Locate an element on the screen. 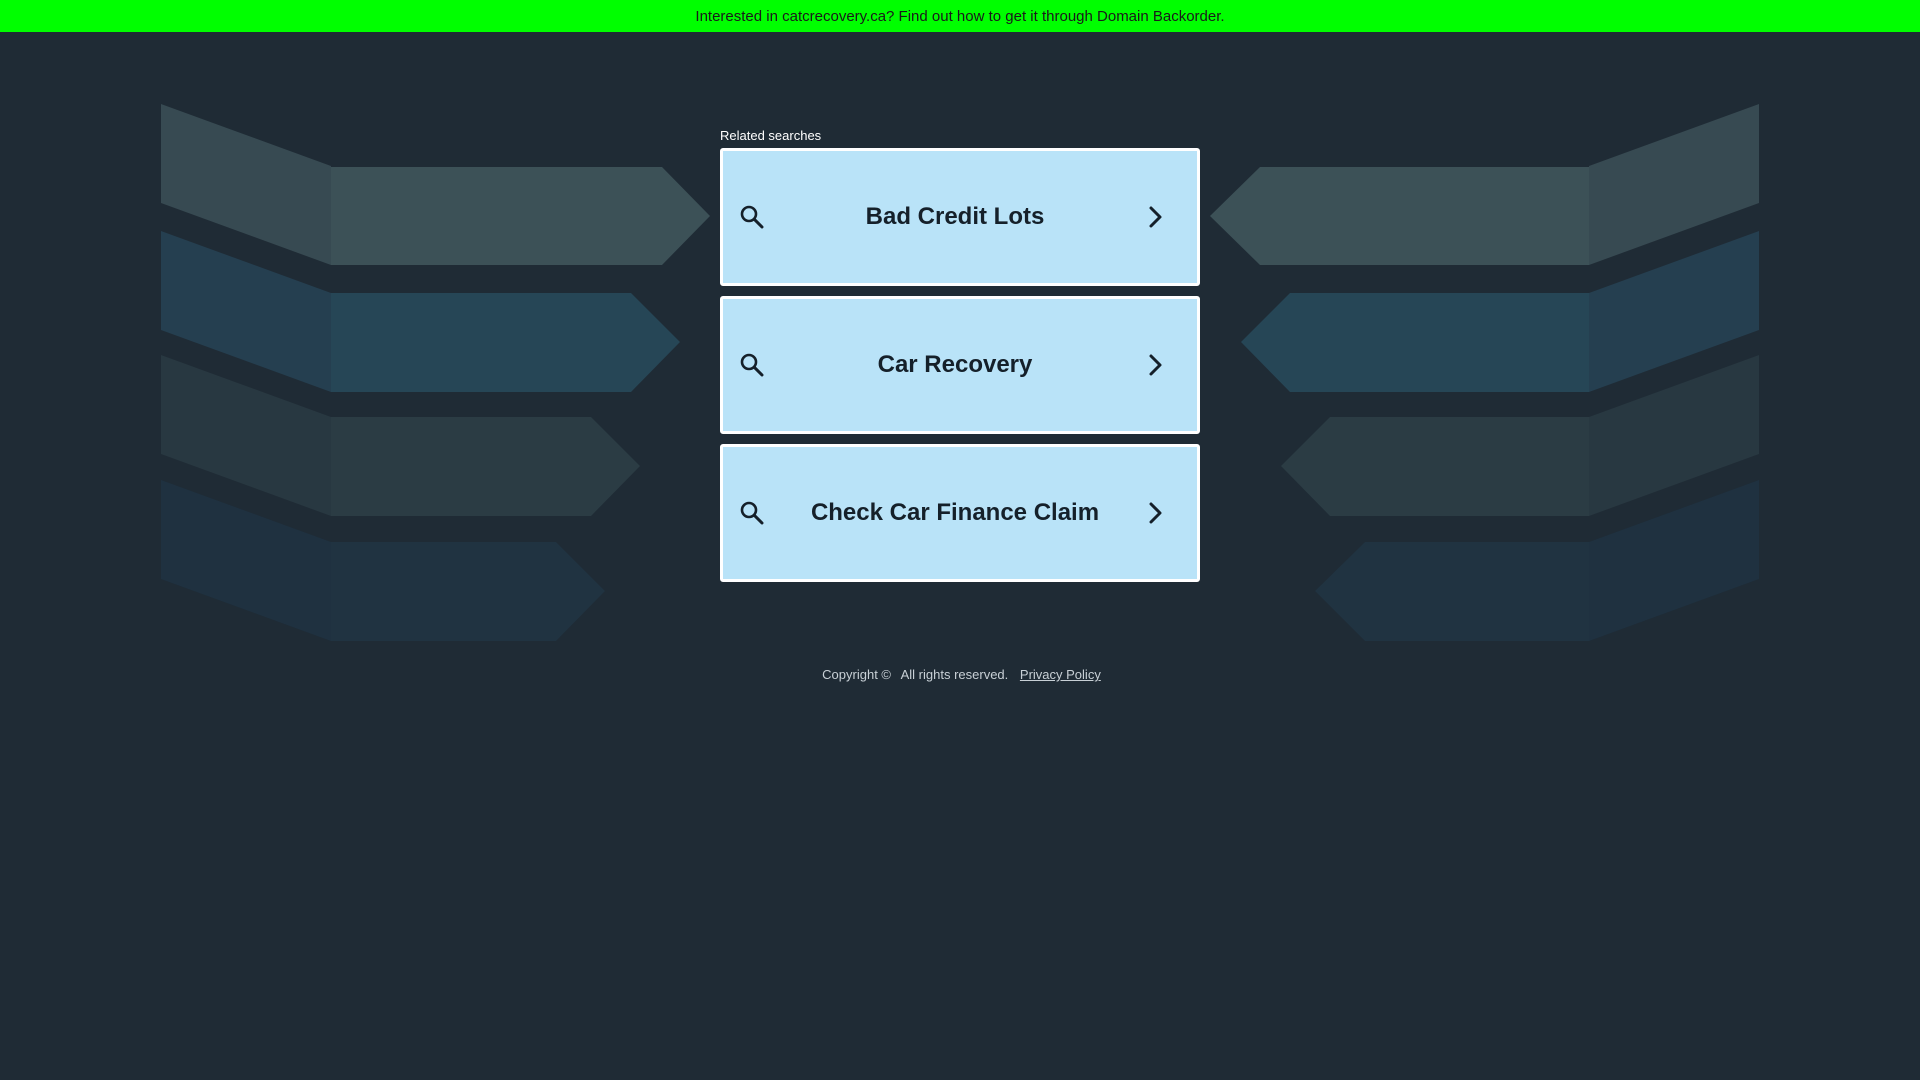  copyright-text: Copyright © is located at coordinates (856, 674).